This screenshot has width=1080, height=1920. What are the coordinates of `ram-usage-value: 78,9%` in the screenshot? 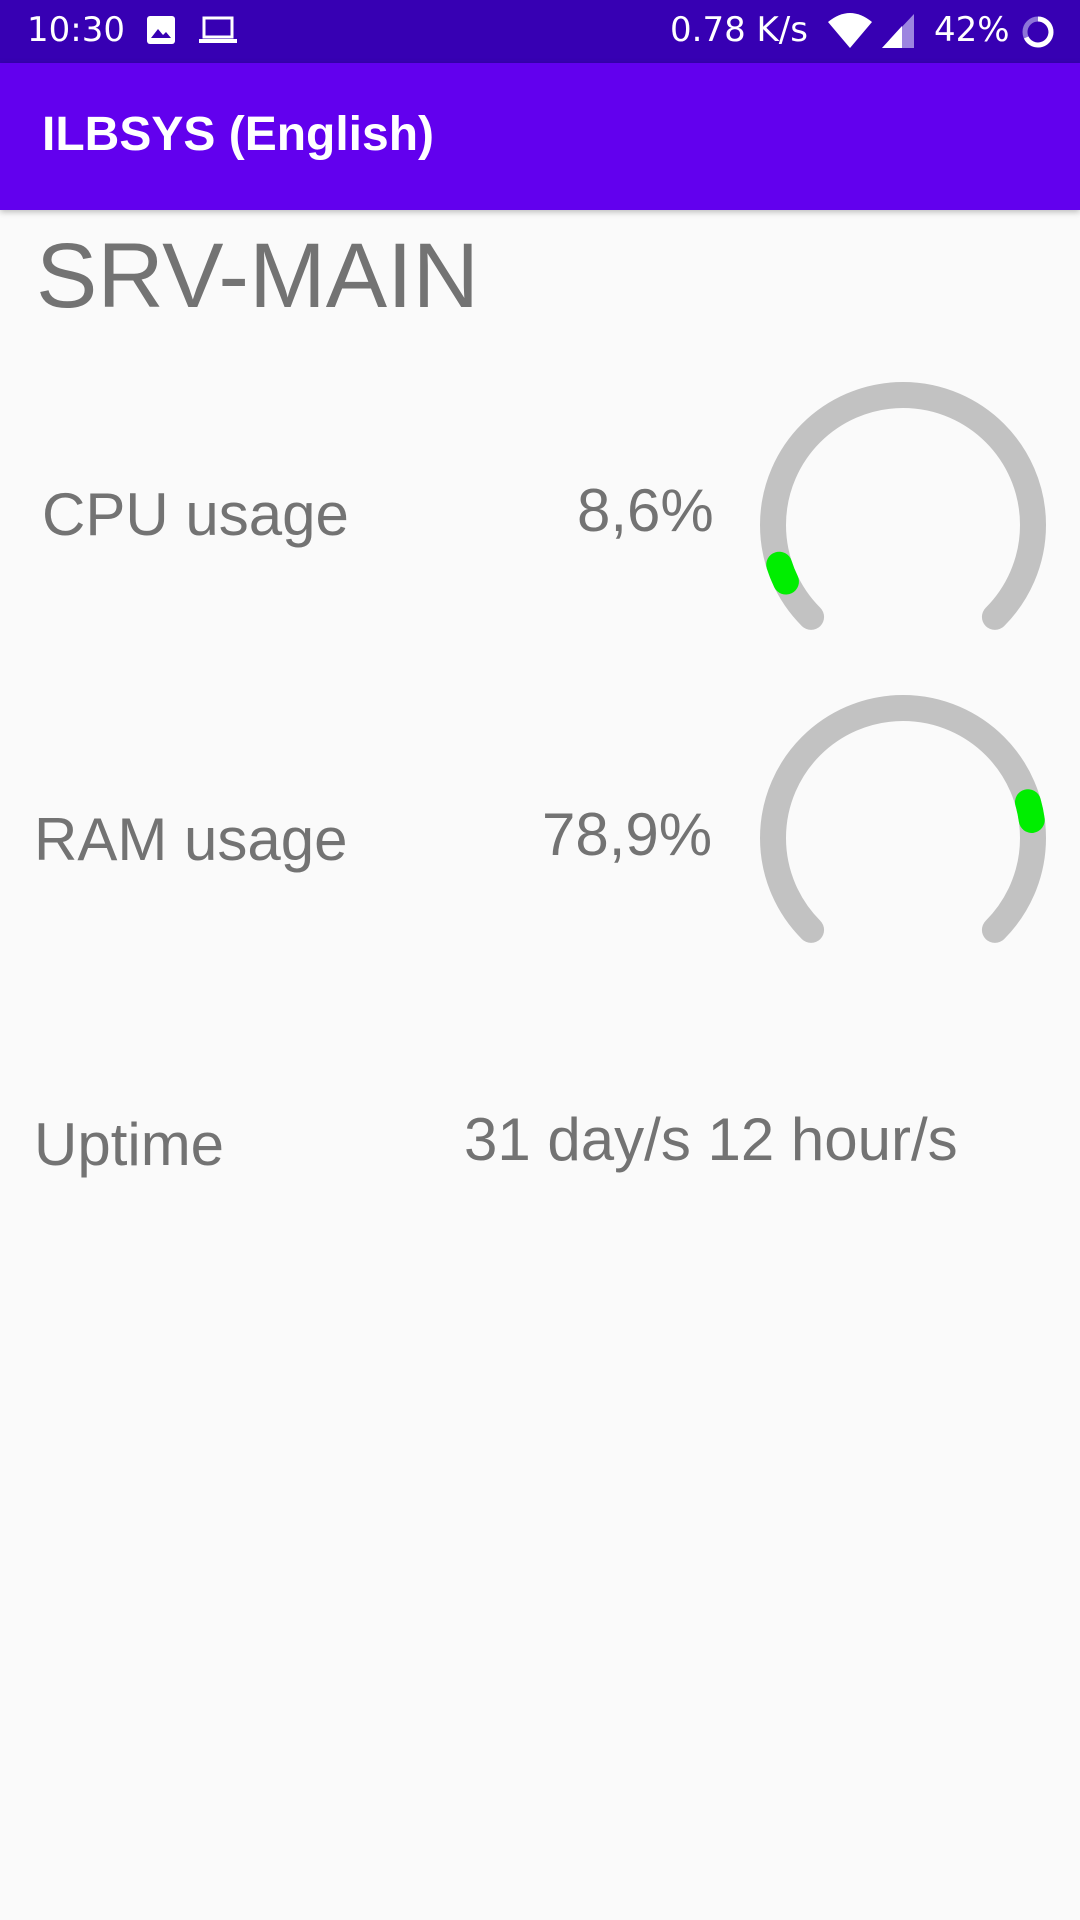 It's located at (627, 834).